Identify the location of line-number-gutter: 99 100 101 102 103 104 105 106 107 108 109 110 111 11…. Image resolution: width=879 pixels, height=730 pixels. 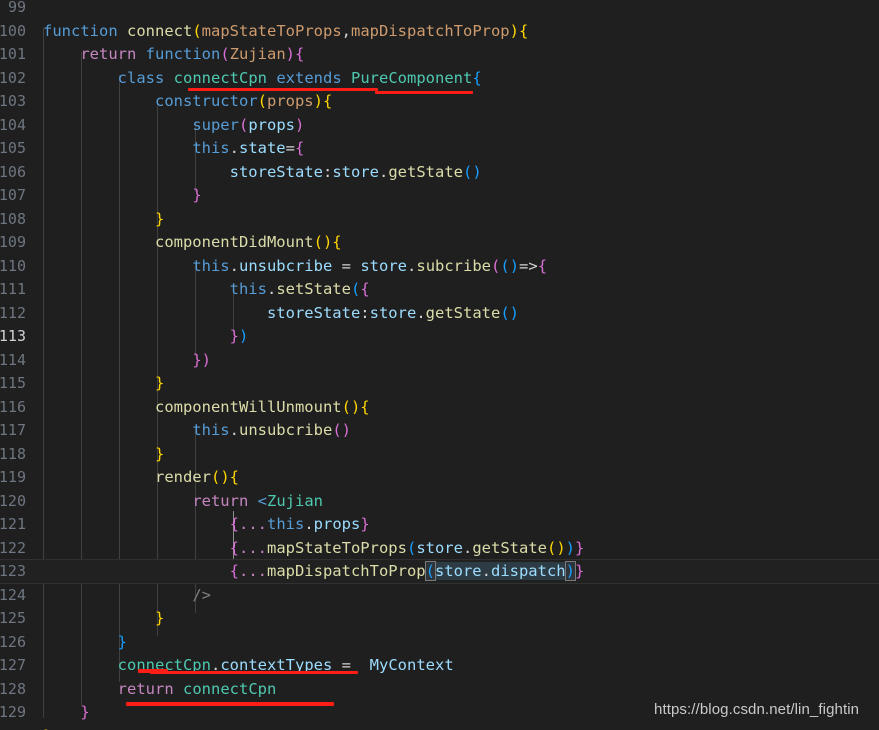
(15, 365).